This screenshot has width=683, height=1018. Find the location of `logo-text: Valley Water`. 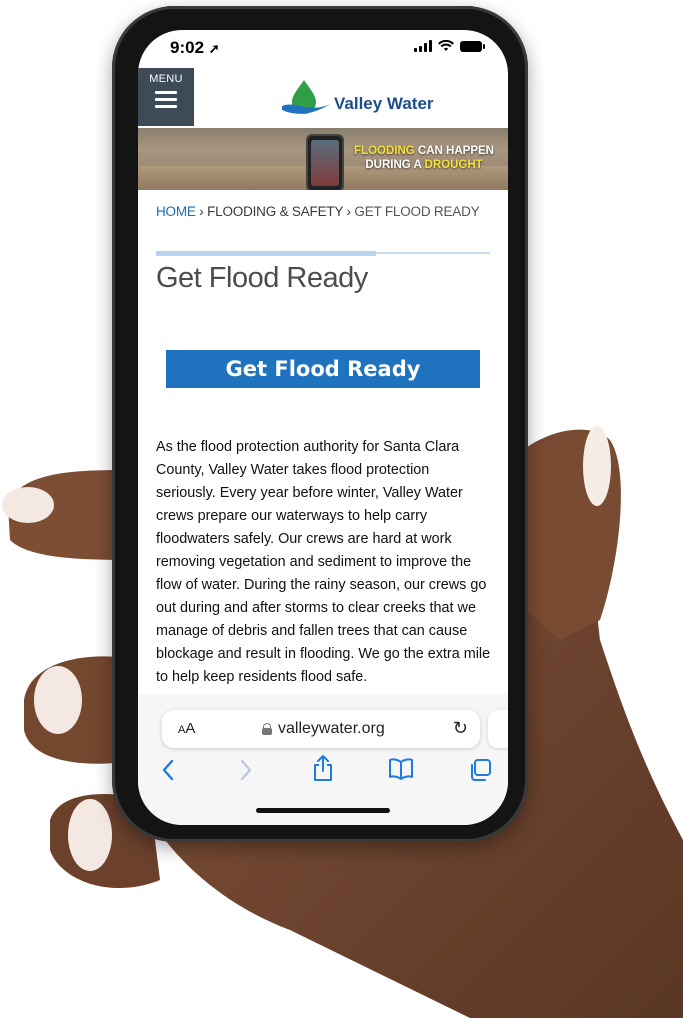

logo-text: Valley Water is located at coordinates (384, 103).